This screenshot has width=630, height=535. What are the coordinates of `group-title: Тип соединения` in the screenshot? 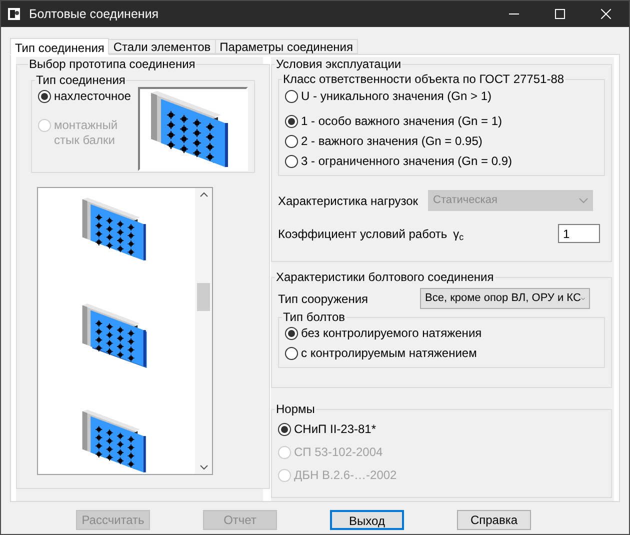 It's located at (80, 80).